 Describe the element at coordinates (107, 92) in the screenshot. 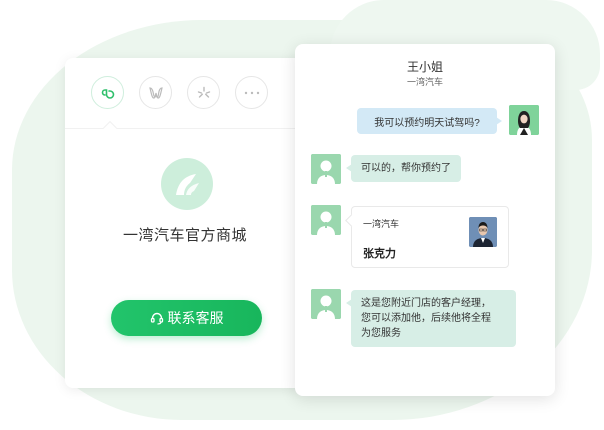

I see `mini-program-icon` at that location.